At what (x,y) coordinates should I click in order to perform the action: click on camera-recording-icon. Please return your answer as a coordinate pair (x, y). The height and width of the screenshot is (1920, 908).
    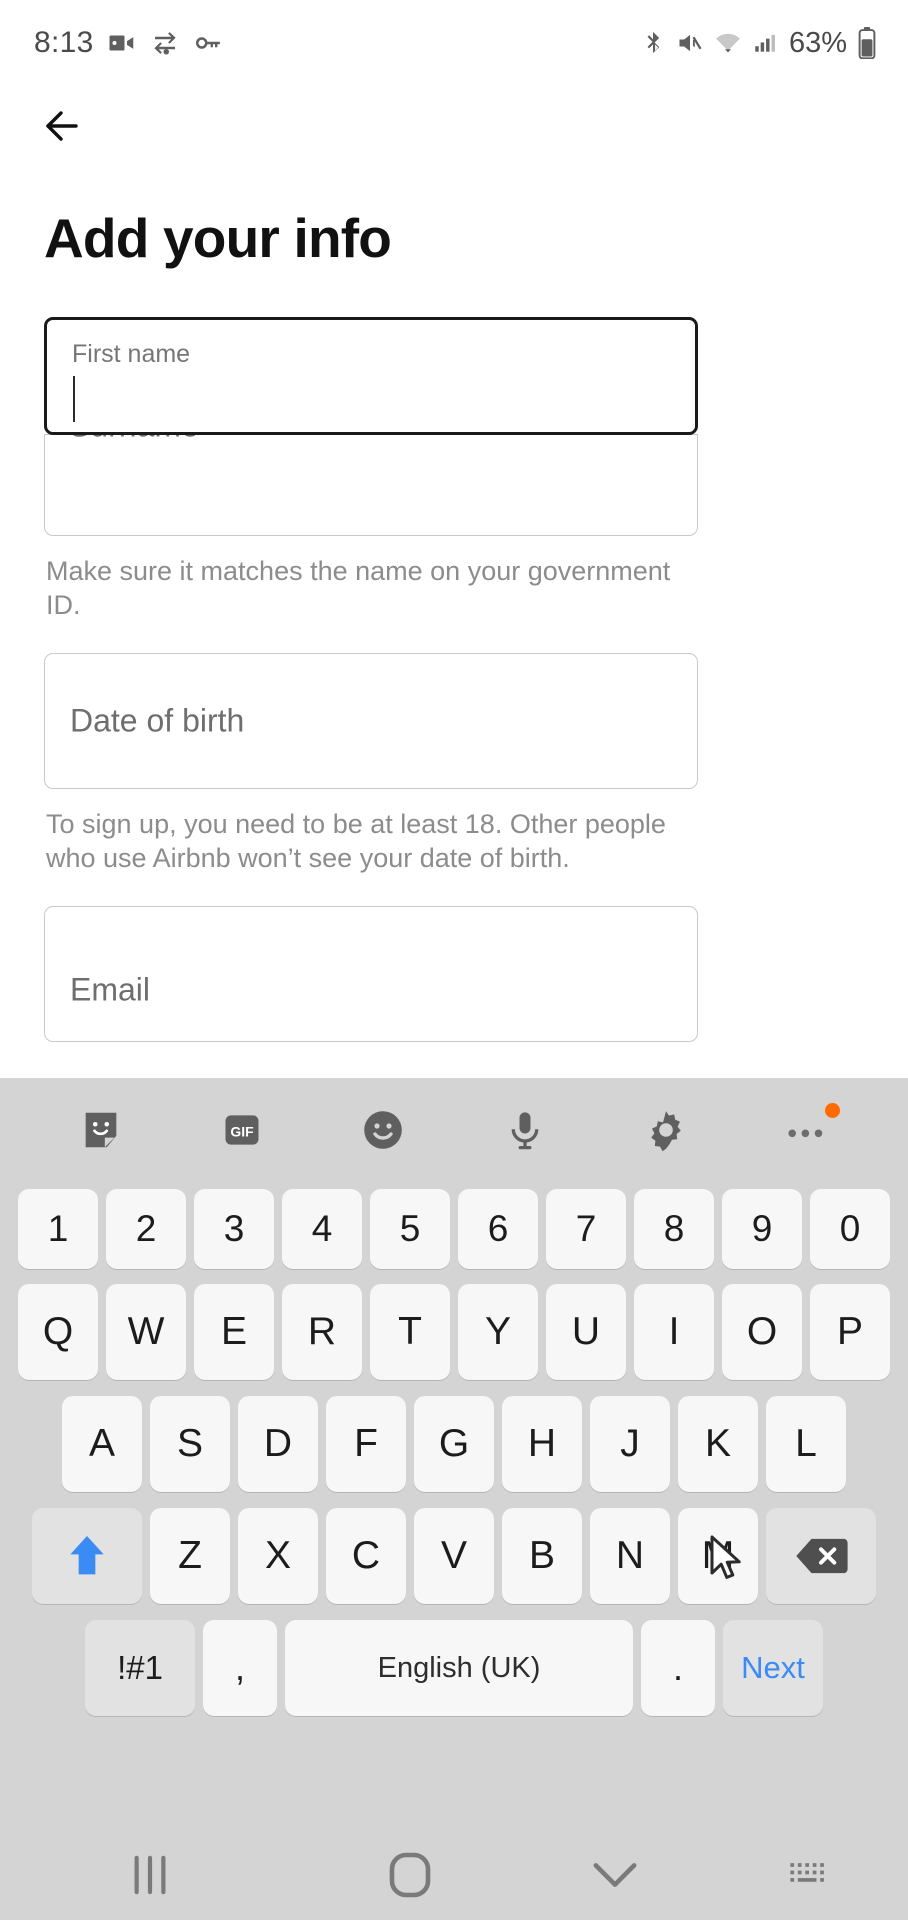
    Looking at the image, I should click on (122, 43).